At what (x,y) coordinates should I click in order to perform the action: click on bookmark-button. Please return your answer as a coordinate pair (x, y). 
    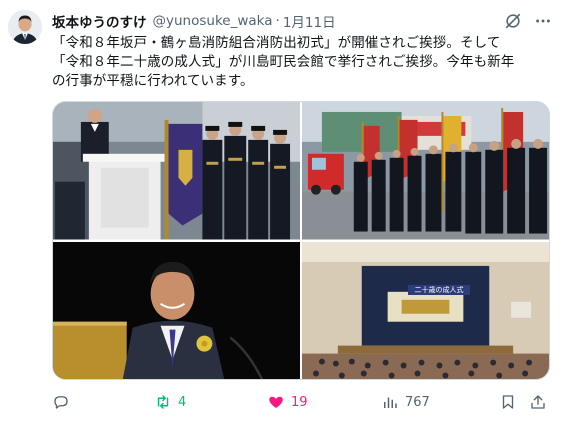
    Looking at the image, I should click on (514, 402).